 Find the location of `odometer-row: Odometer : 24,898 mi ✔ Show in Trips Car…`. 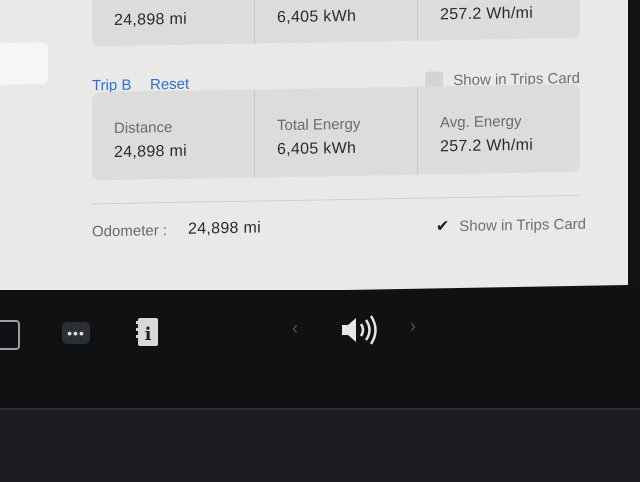

odometer-row: Odometer : 24,898 mi ✔ Show in Trips Car… is located at coordinates (339, 229).